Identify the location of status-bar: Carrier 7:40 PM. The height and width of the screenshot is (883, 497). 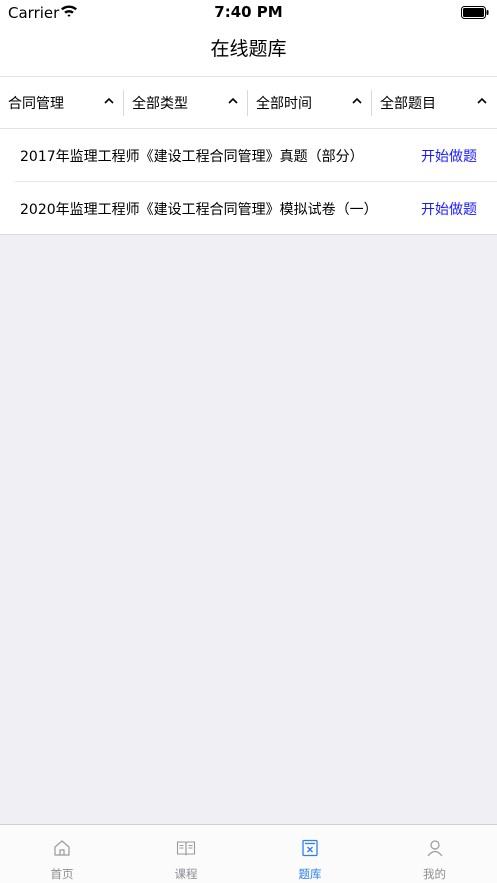
(248, 13).